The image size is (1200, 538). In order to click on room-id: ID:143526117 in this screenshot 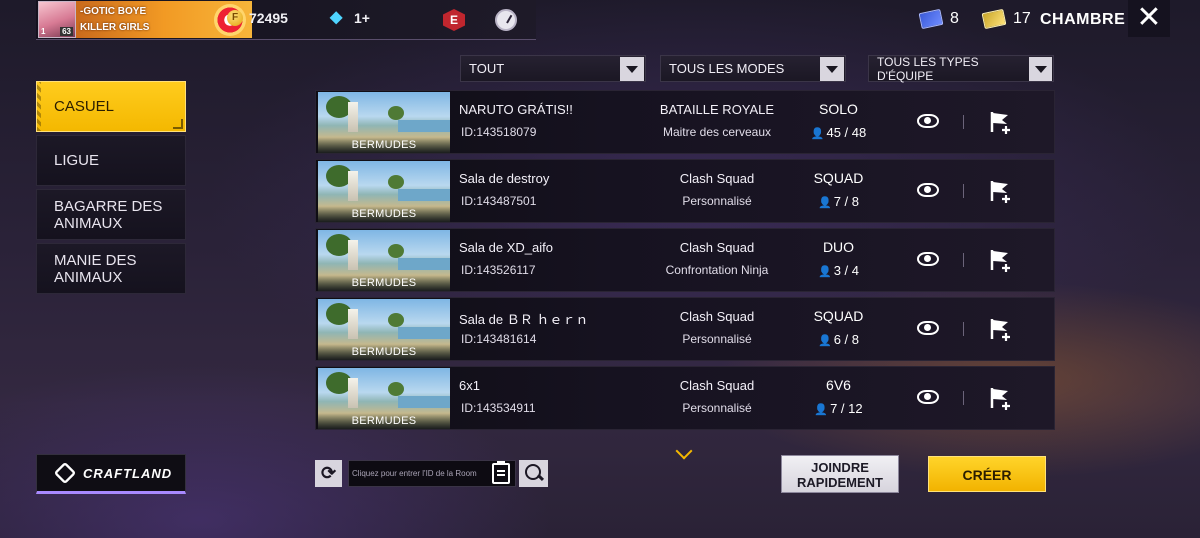, I will do `click(498, 270)`.